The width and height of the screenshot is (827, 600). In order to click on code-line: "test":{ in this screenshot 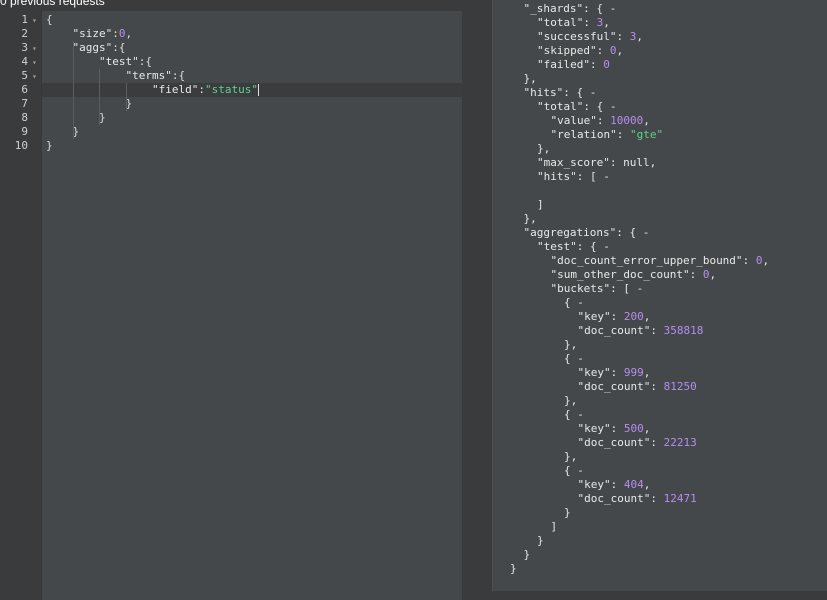, I will do `click(252, 62)`.